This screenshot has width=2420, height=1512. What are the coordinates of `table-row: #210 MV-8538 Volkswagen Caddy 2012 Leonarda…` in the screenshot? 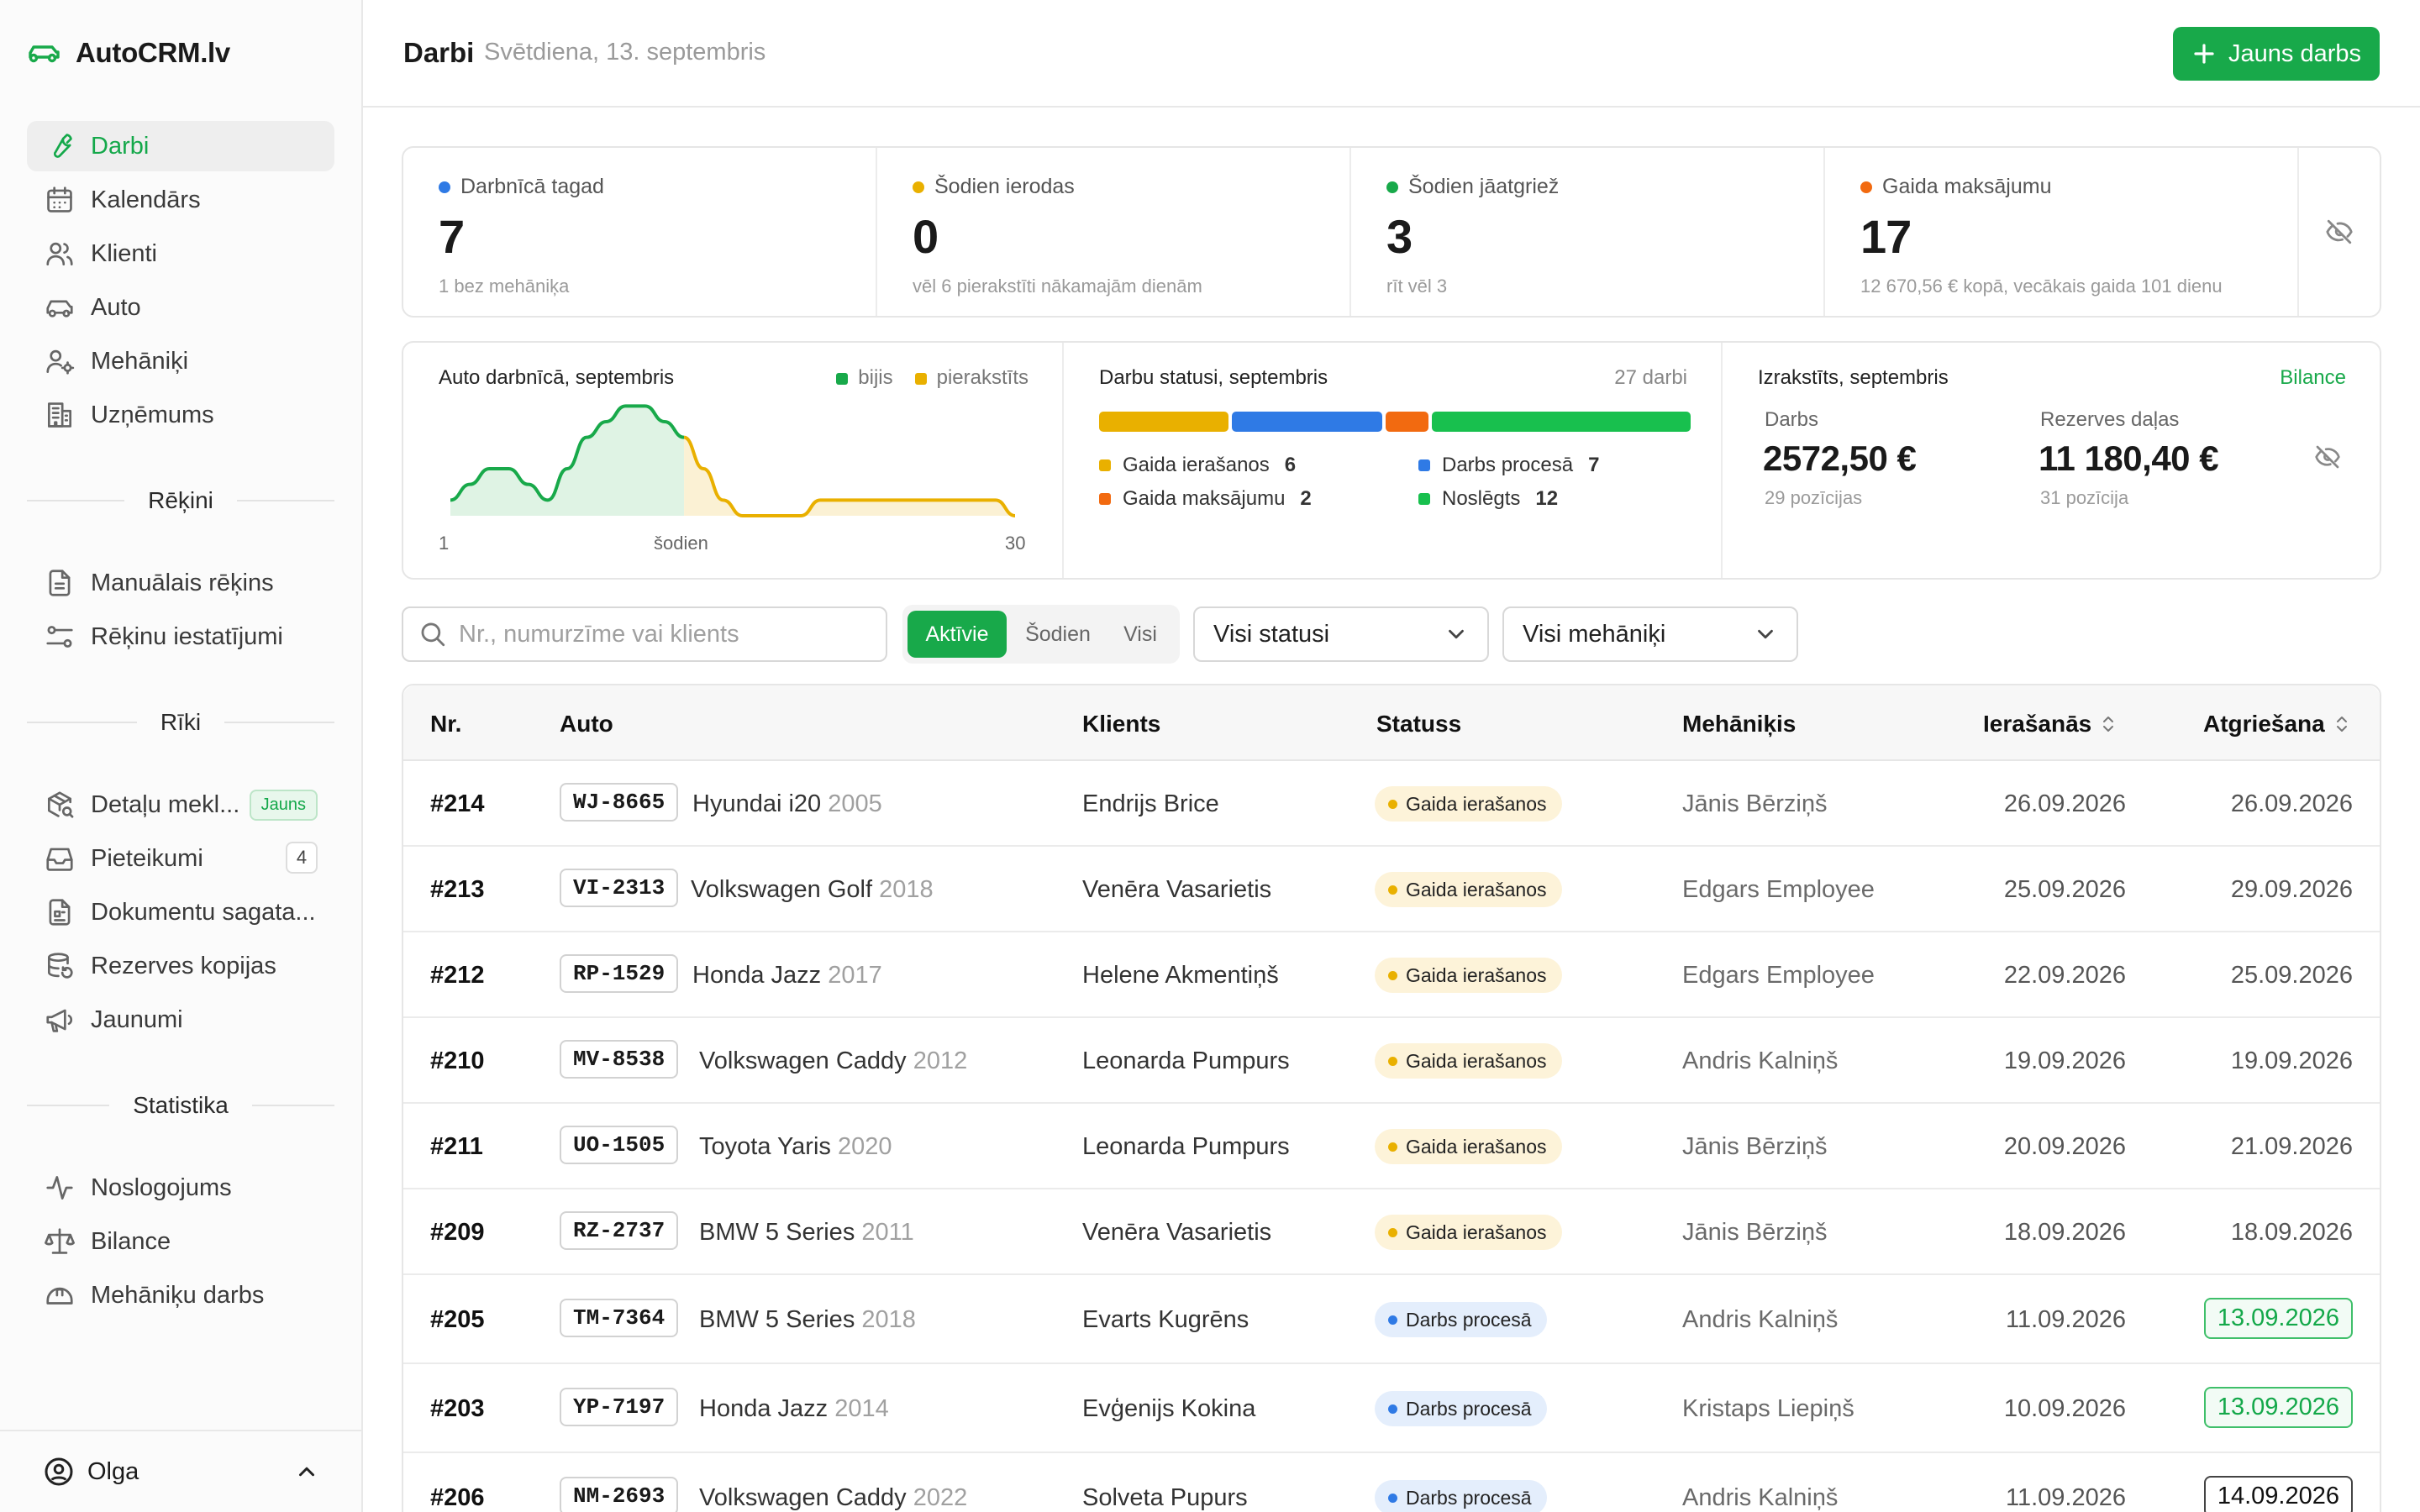 It's located at (1391, 1061).